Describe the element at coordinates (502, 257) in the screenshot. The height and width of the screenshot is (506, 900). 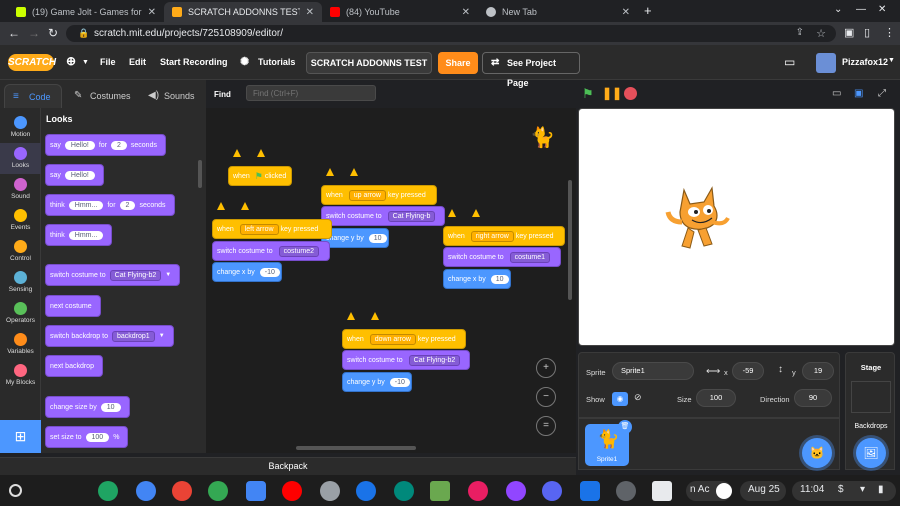
I see `switch-costume-block: switch costume to costume1` at that location.